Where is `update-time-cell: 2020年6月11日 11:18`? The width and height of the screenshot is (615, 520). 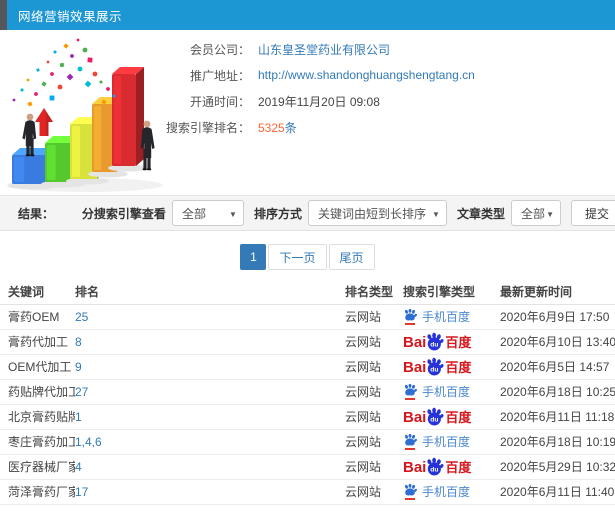 update-time-cell: 2020年6月11日 11:18 is located at coordinates (557, 417).